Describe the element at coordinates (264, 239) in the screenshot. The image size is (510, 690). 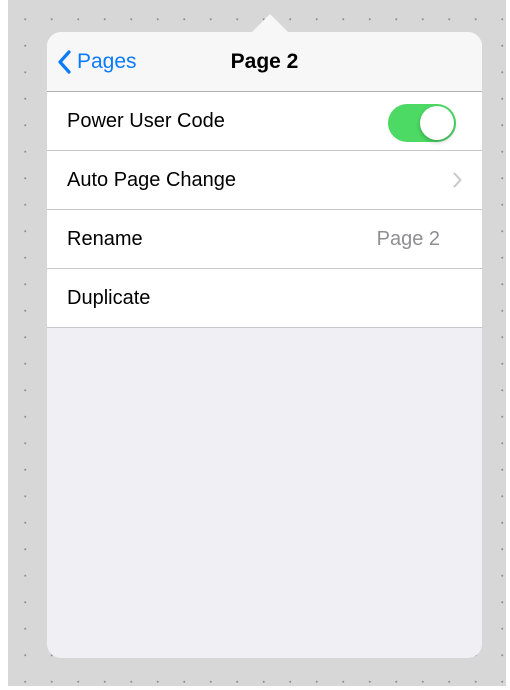
I see `row-rename: Rename Page 2` at that location.